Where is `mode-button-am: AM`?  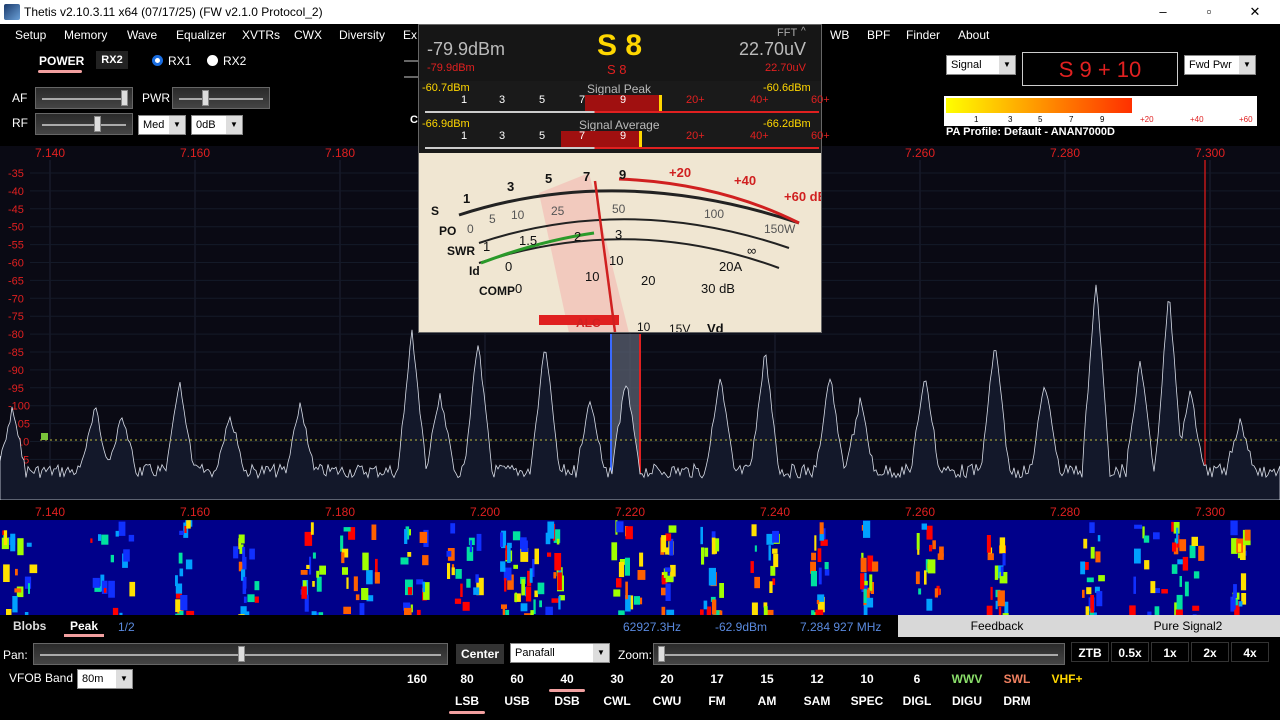
mode-button-am: AM is located at coordinates (767, 701).